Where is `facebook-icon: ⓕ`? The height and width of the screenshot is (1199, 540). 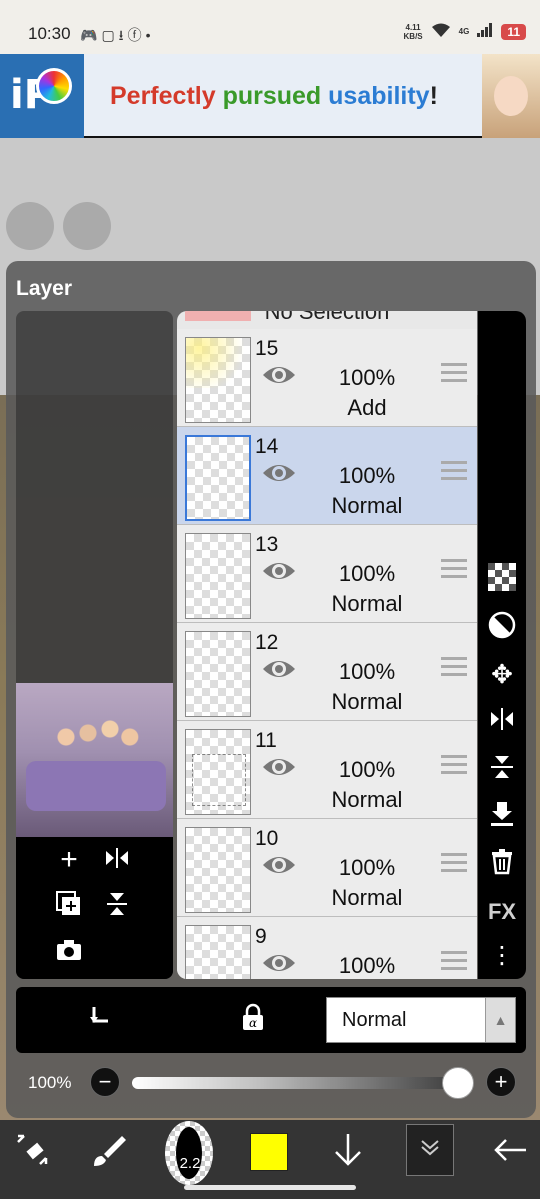
facebook-icon: ⓕ is located at coordinates (136, 35).